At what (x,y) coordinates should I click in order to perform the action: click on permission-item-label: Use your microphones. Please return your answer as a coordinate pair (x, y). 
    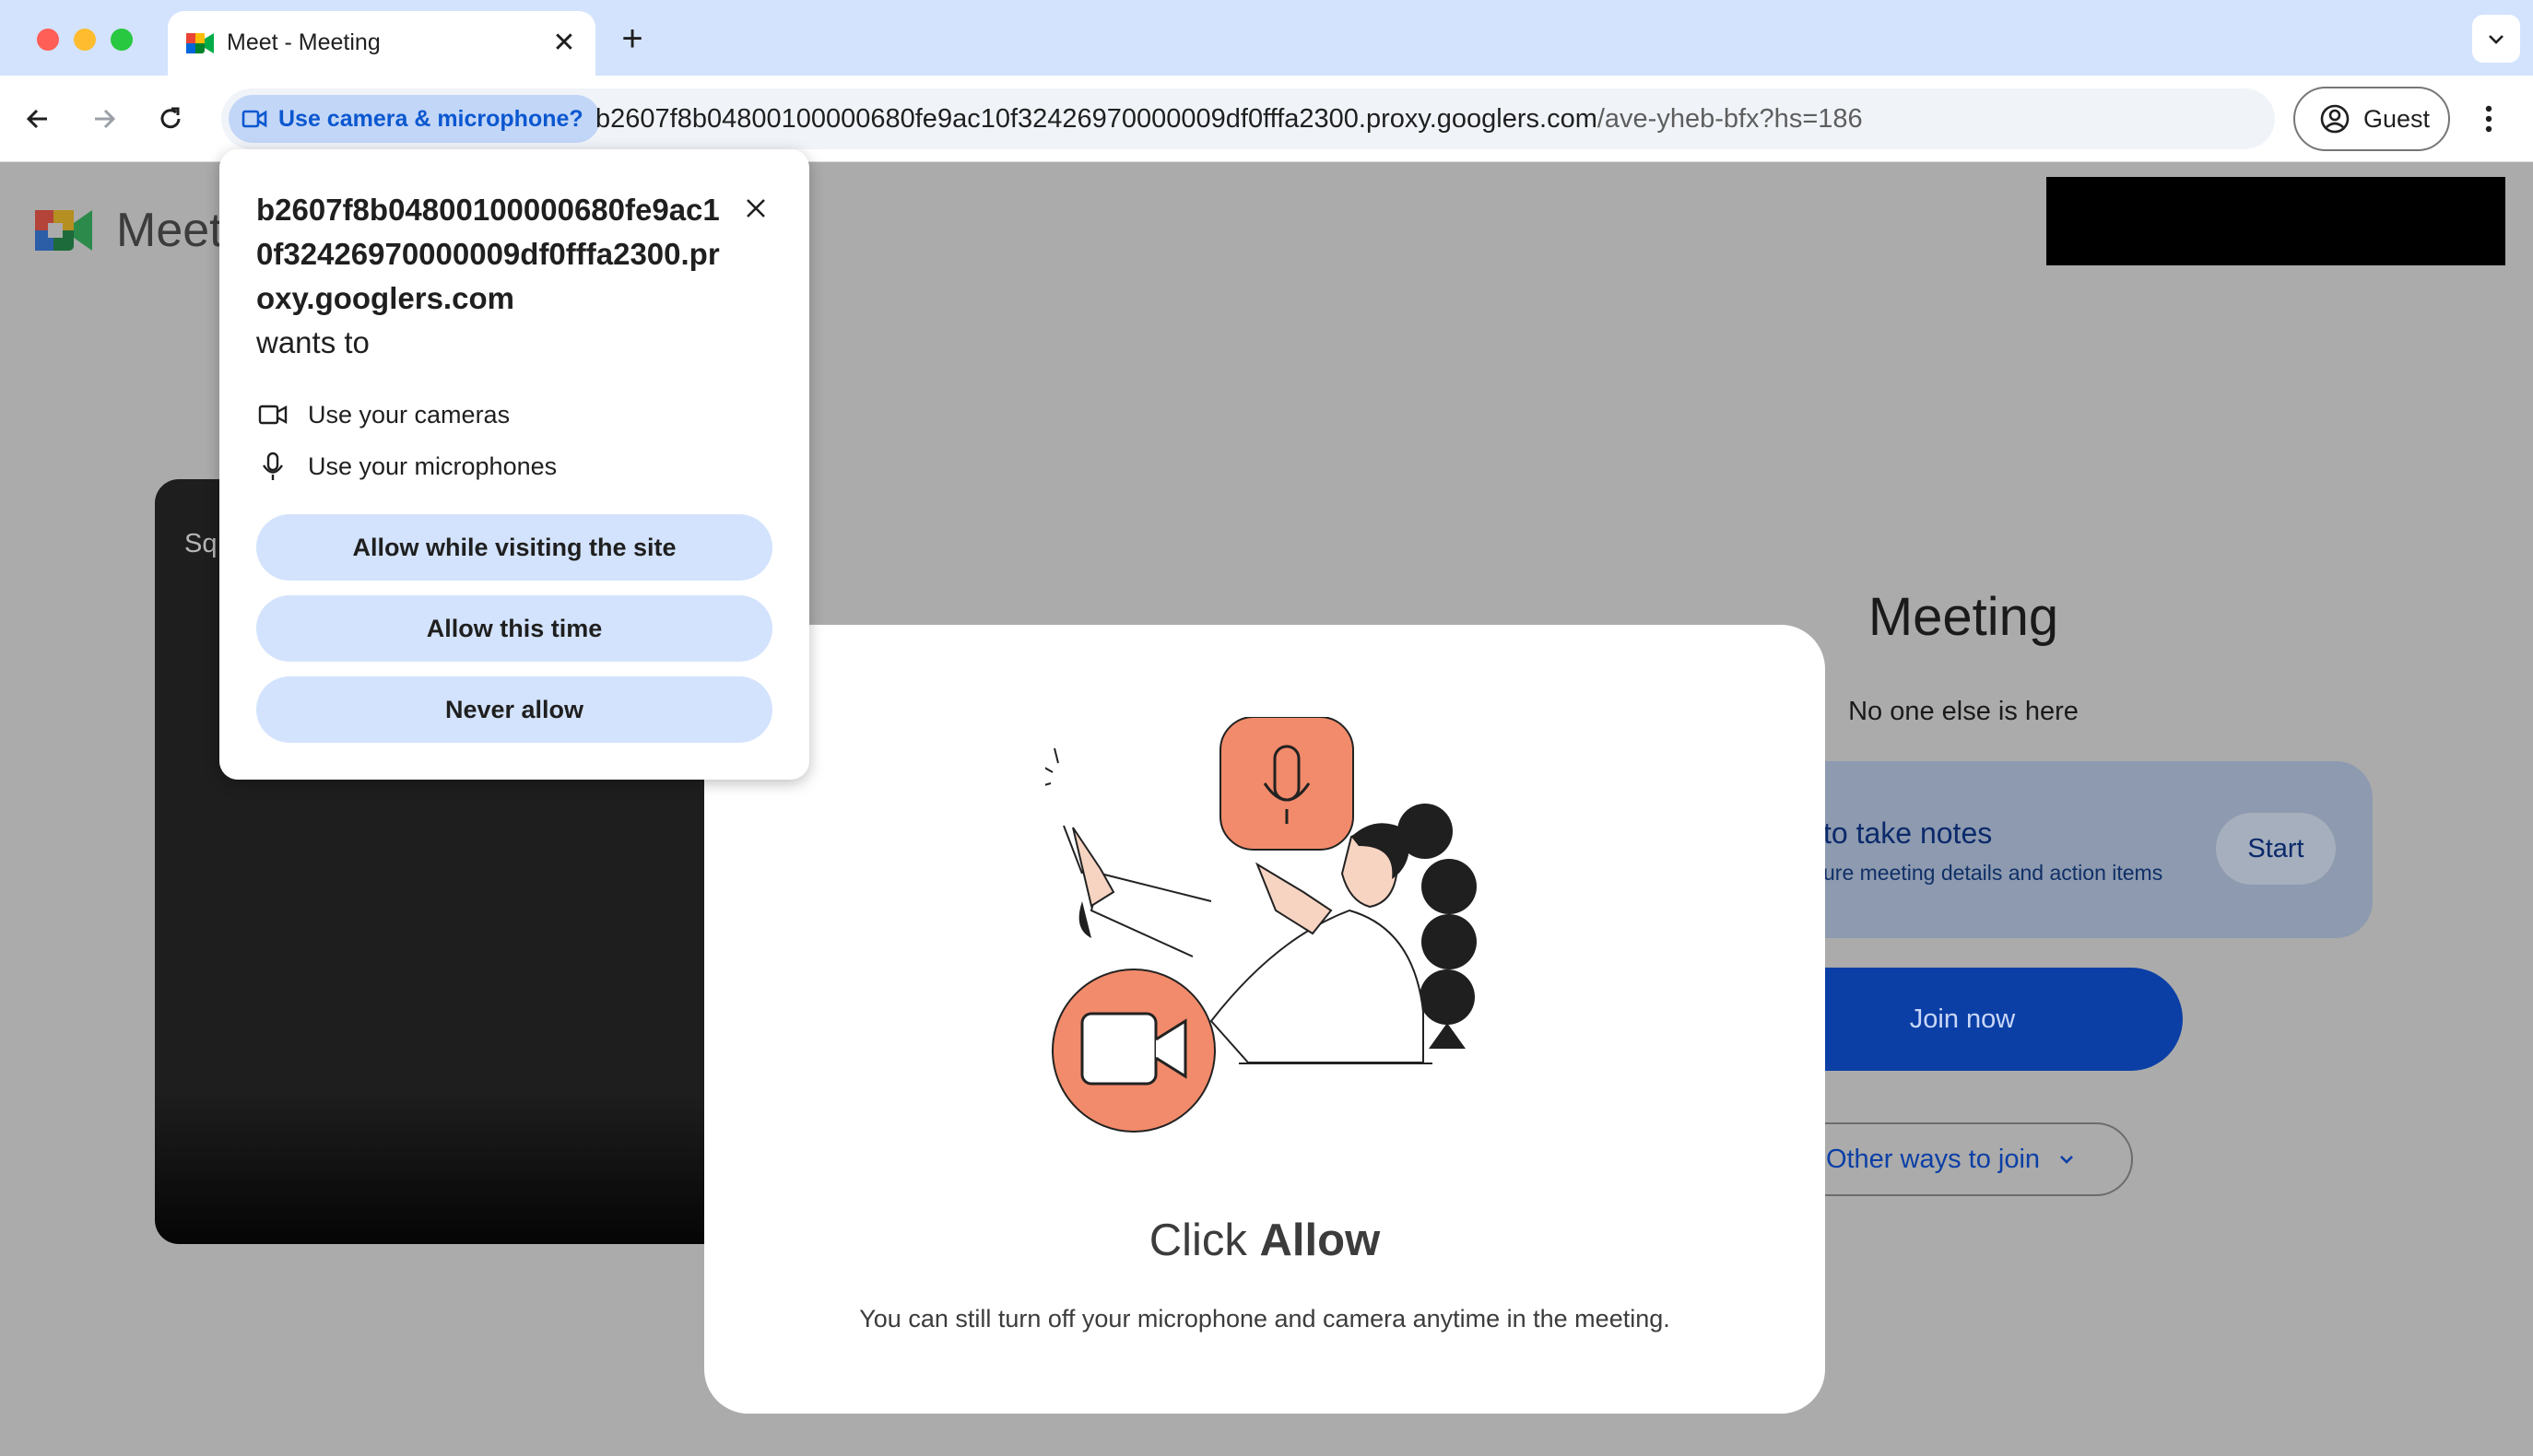
    Looking at the image, I should click on (433, 466).